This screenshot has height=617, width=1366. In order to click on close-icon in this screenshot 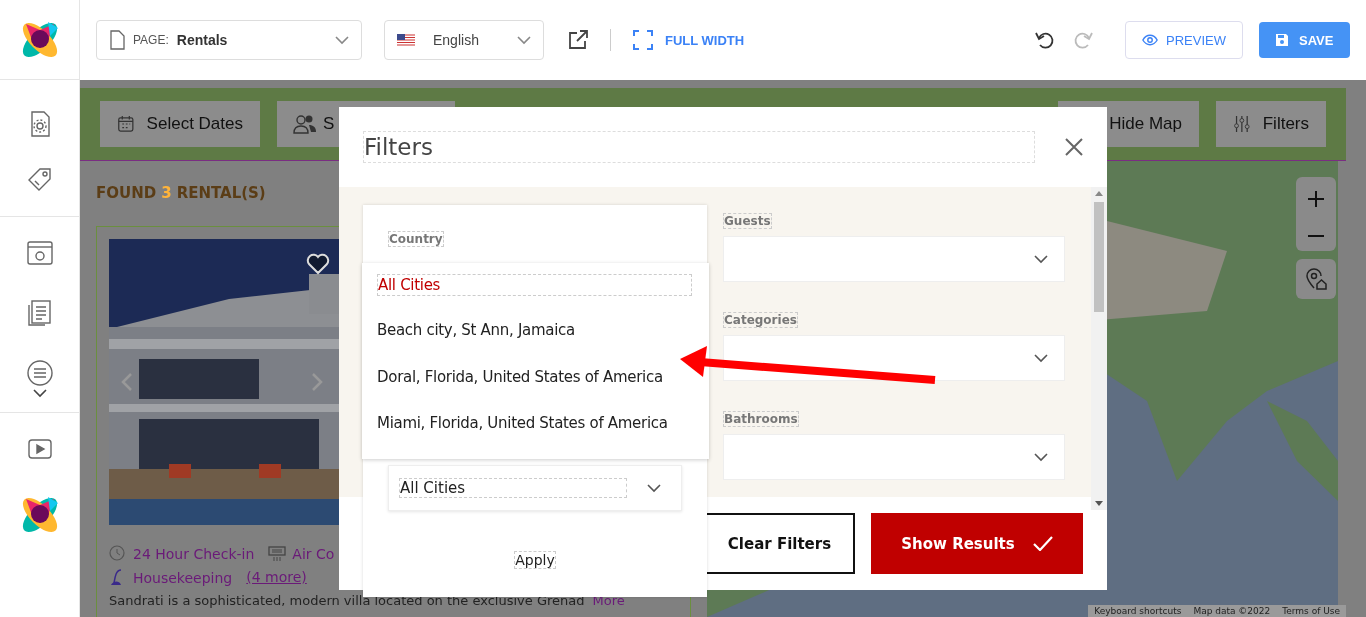, I will do `click(1074, 147)`.